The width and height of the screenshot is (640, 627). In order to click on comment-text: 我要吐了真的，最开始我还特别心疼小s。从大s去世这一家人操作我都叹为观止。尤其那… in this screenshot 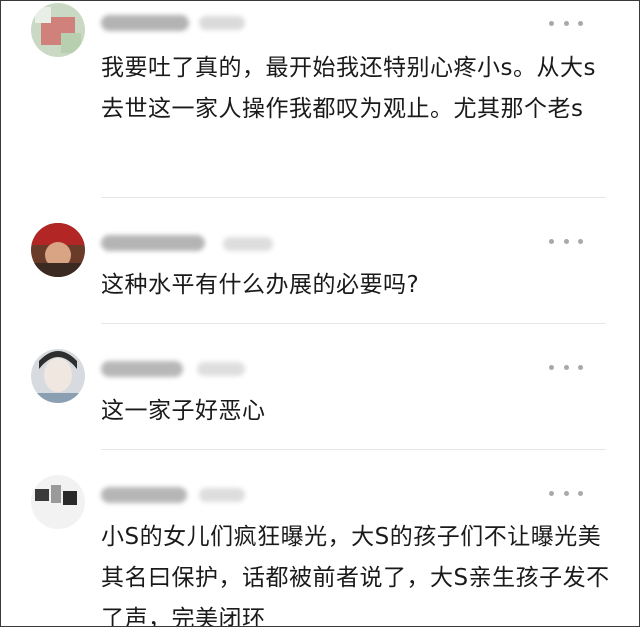, I will do `click(348, 88)`.